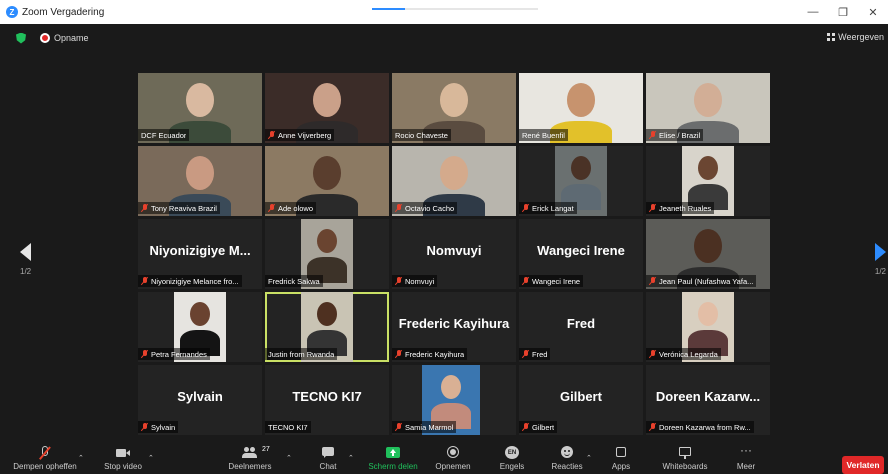 Image resolution: width=888 pixels, height=474 pixels. I want to click on audio-options-chevron-icon: ⌃, so click(81, 458).